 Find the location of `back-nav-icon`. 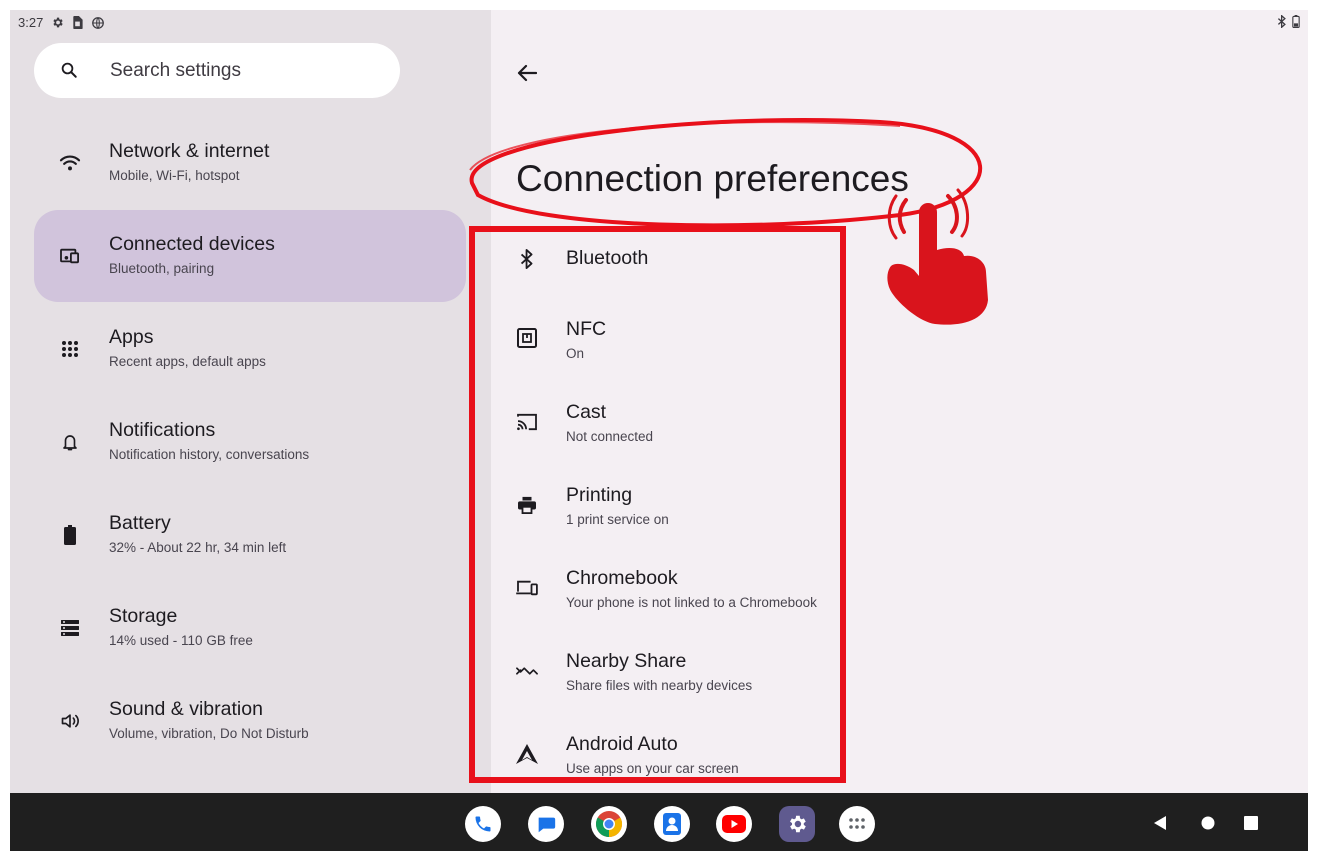

back-nav-icon is located at coordinates (1160, 825).